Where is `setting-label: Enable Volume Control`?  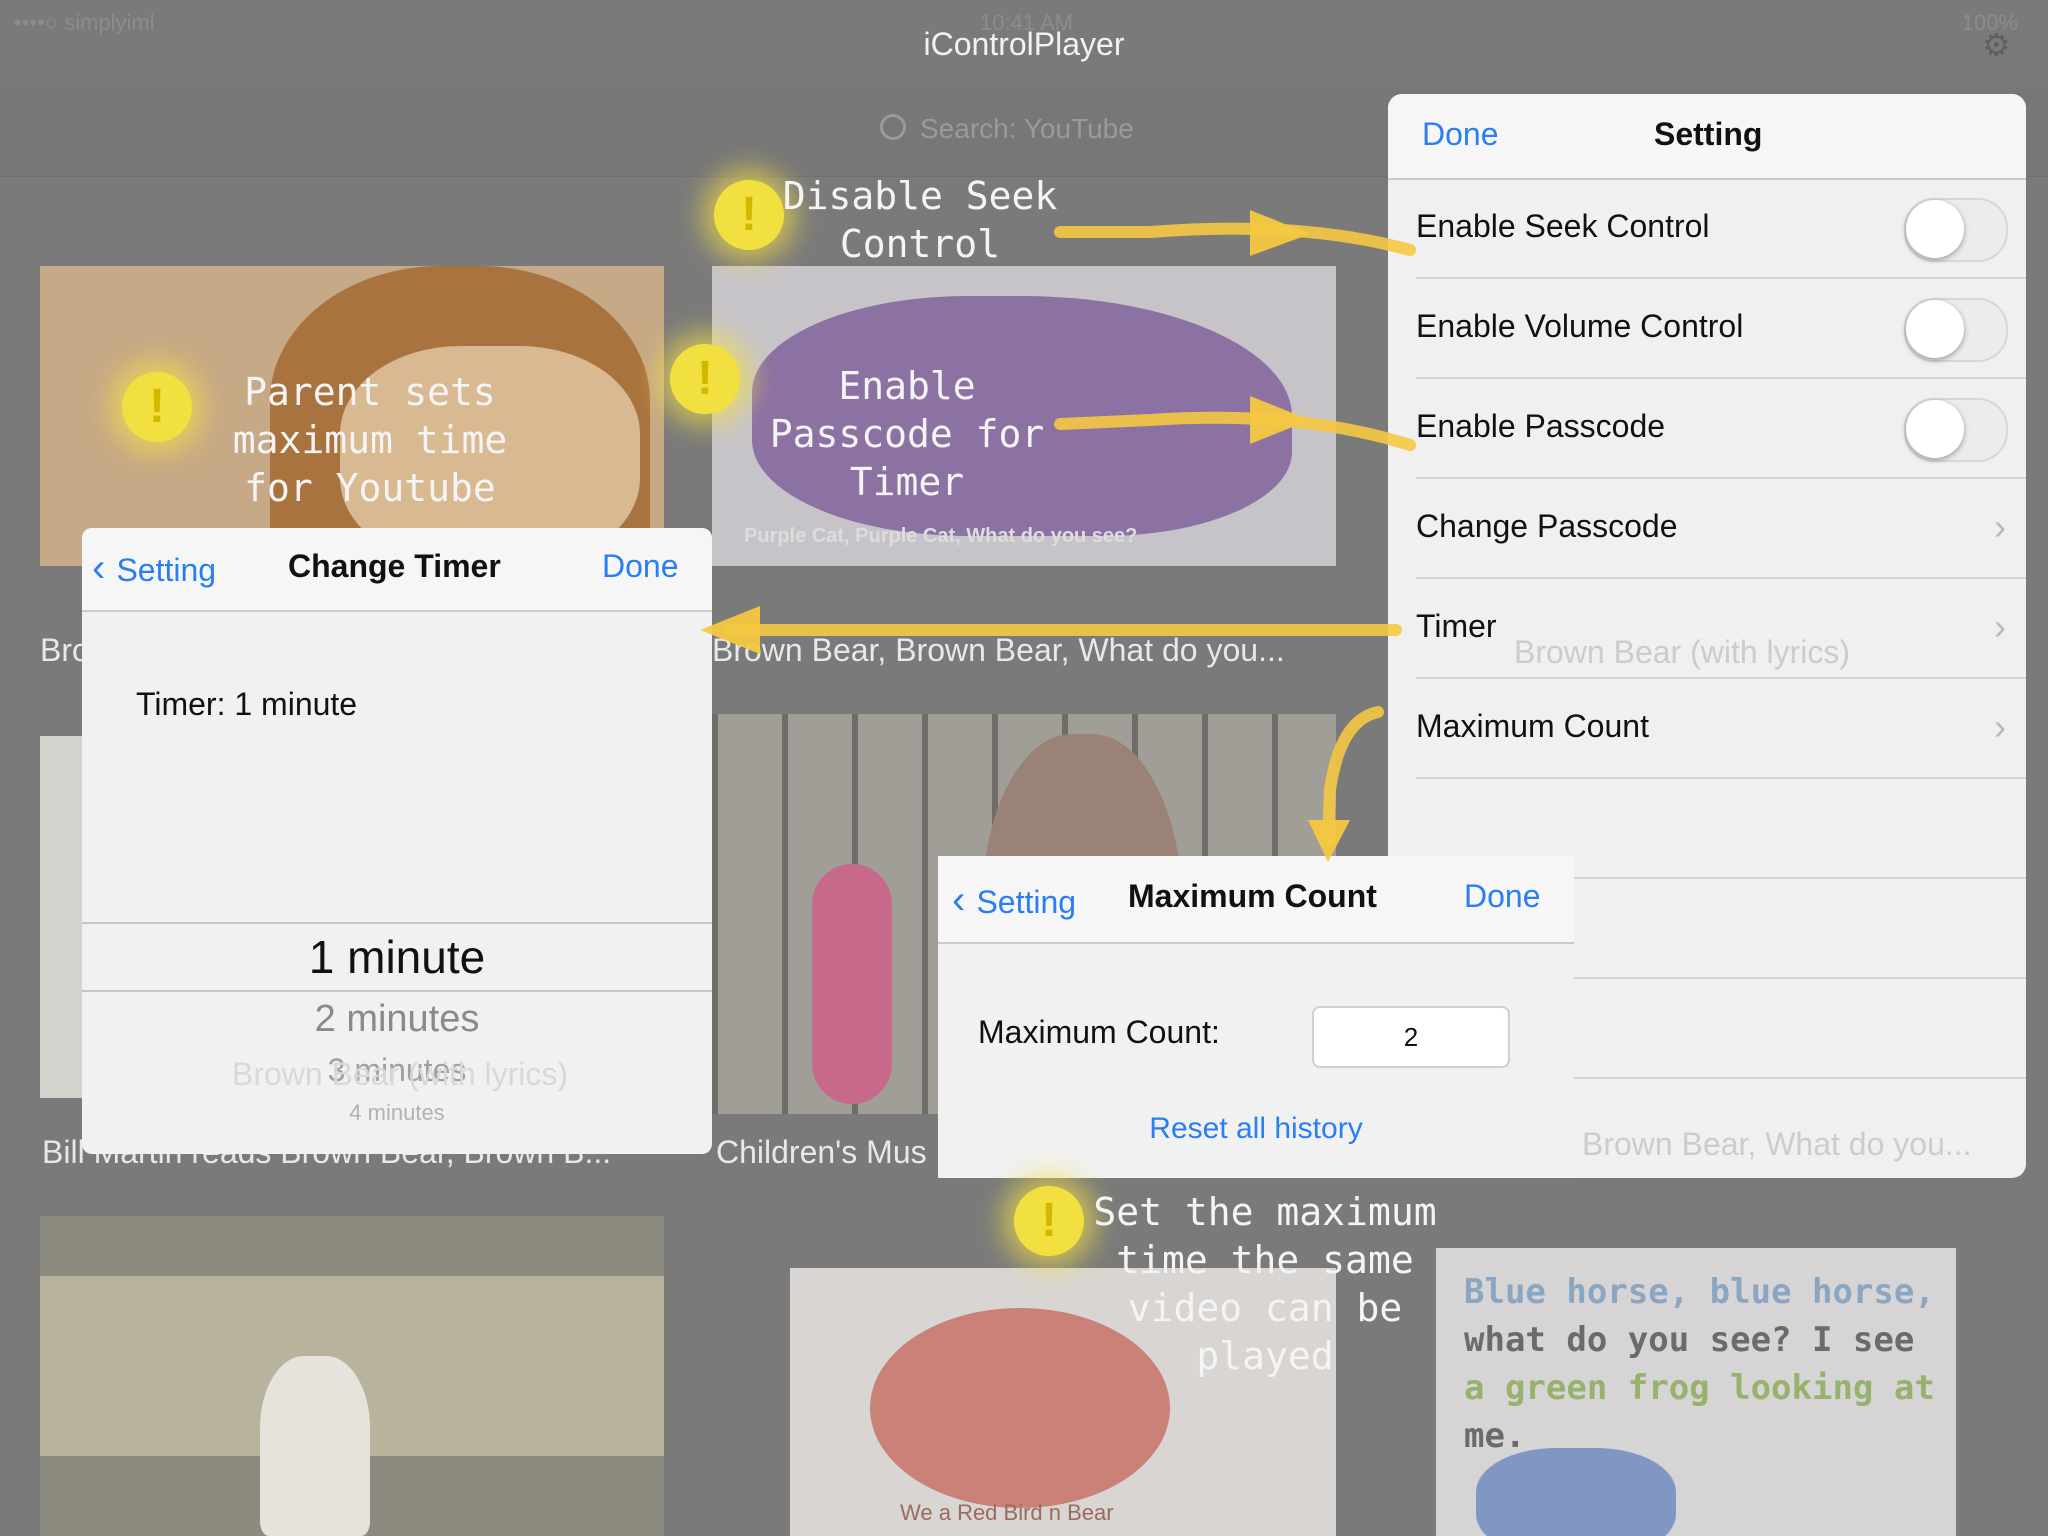 setting-label: Enable Volume Control is located at coordinates (1580, 326).